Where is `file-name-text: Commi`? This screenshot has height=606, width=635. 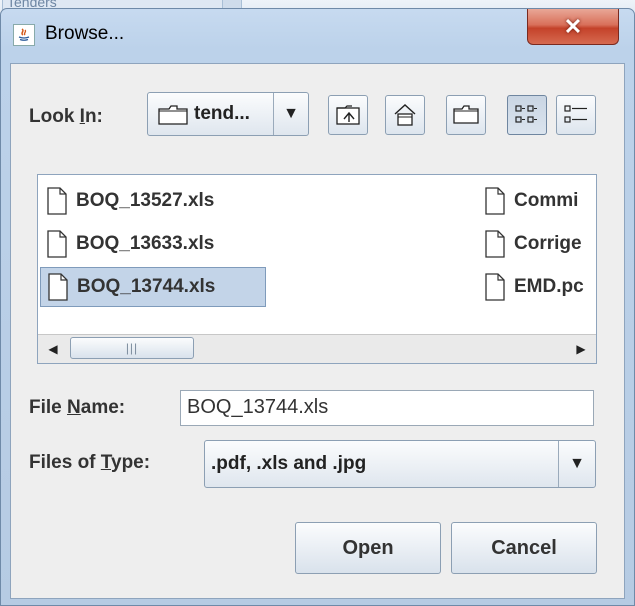
file-name-text: Commi is located at coordinates (546, 200).